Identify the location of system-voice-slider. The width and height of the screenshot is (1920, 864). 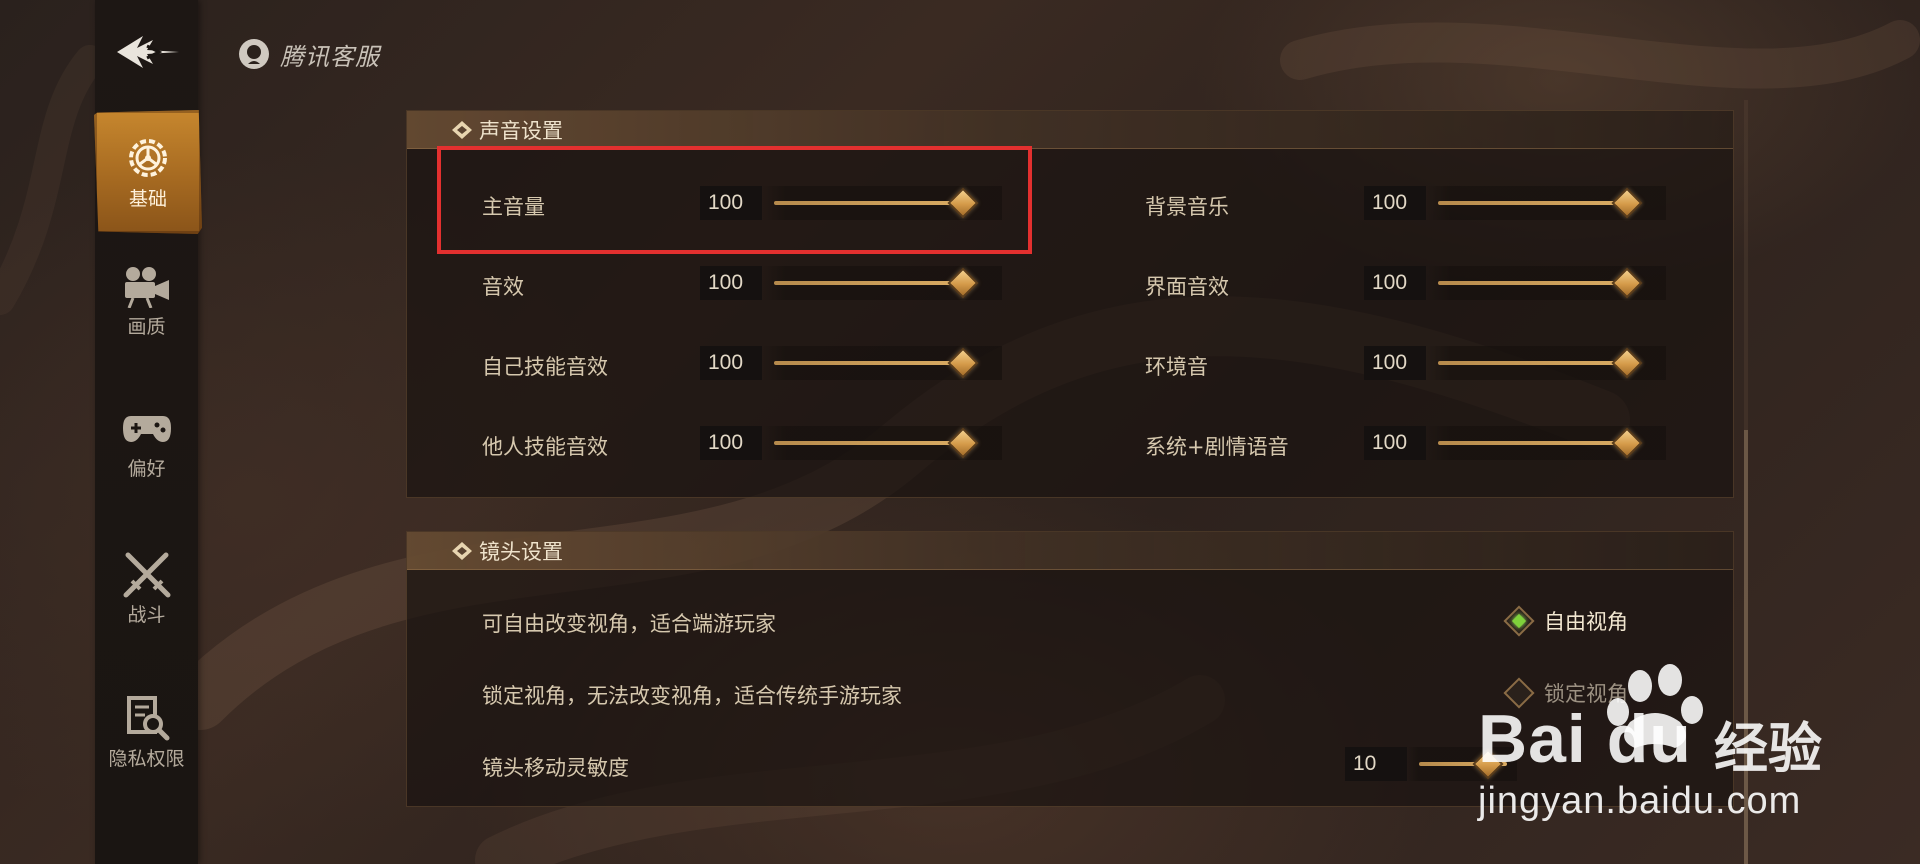
(1546, 443).